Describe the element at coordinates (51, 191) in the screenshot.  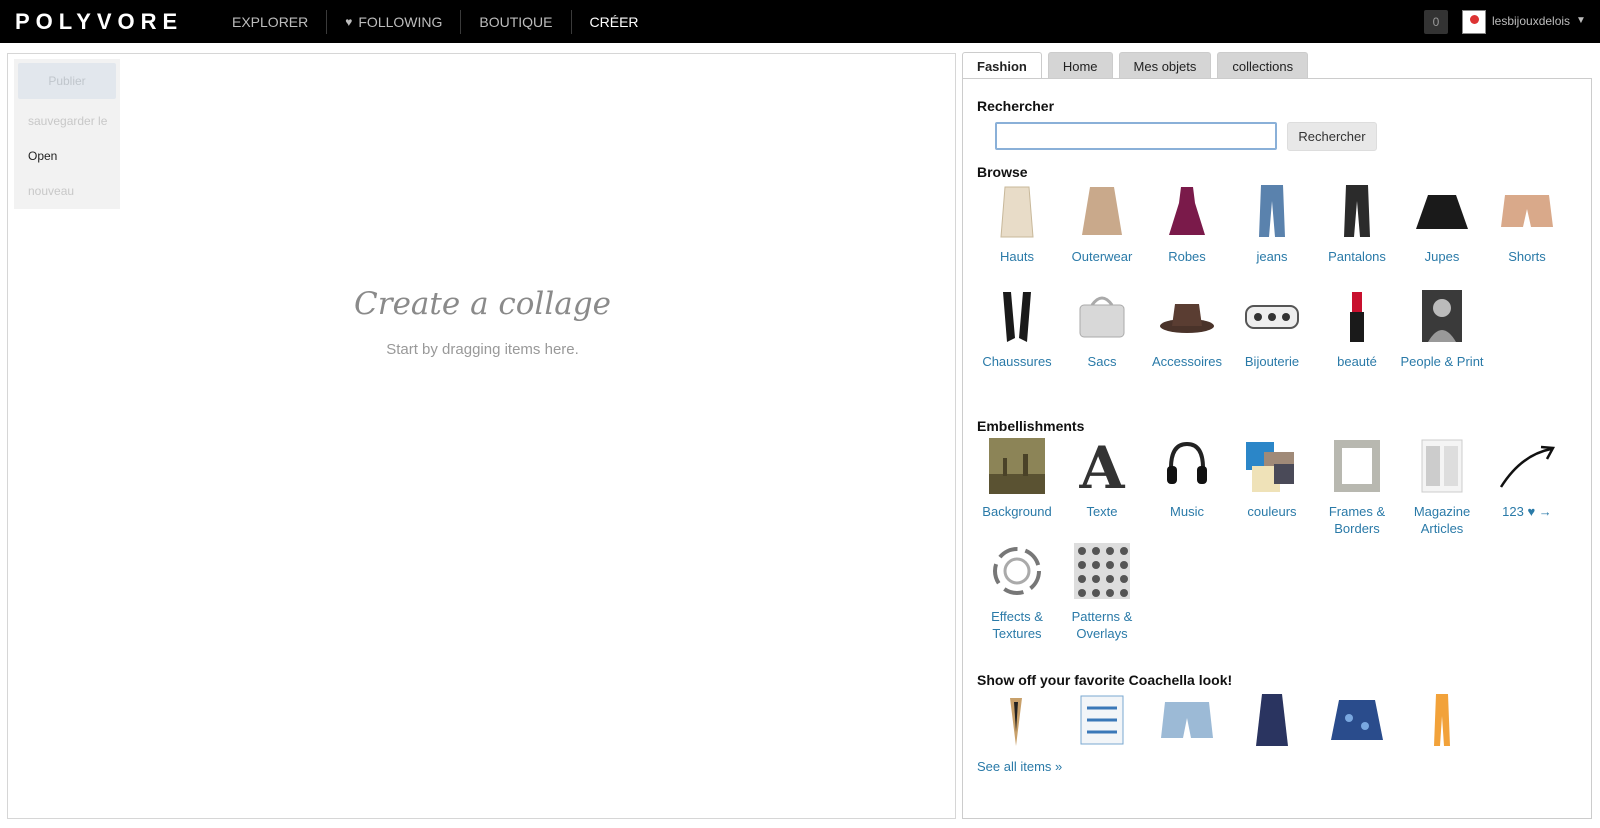
I see `new-link: nouveau` at that location.